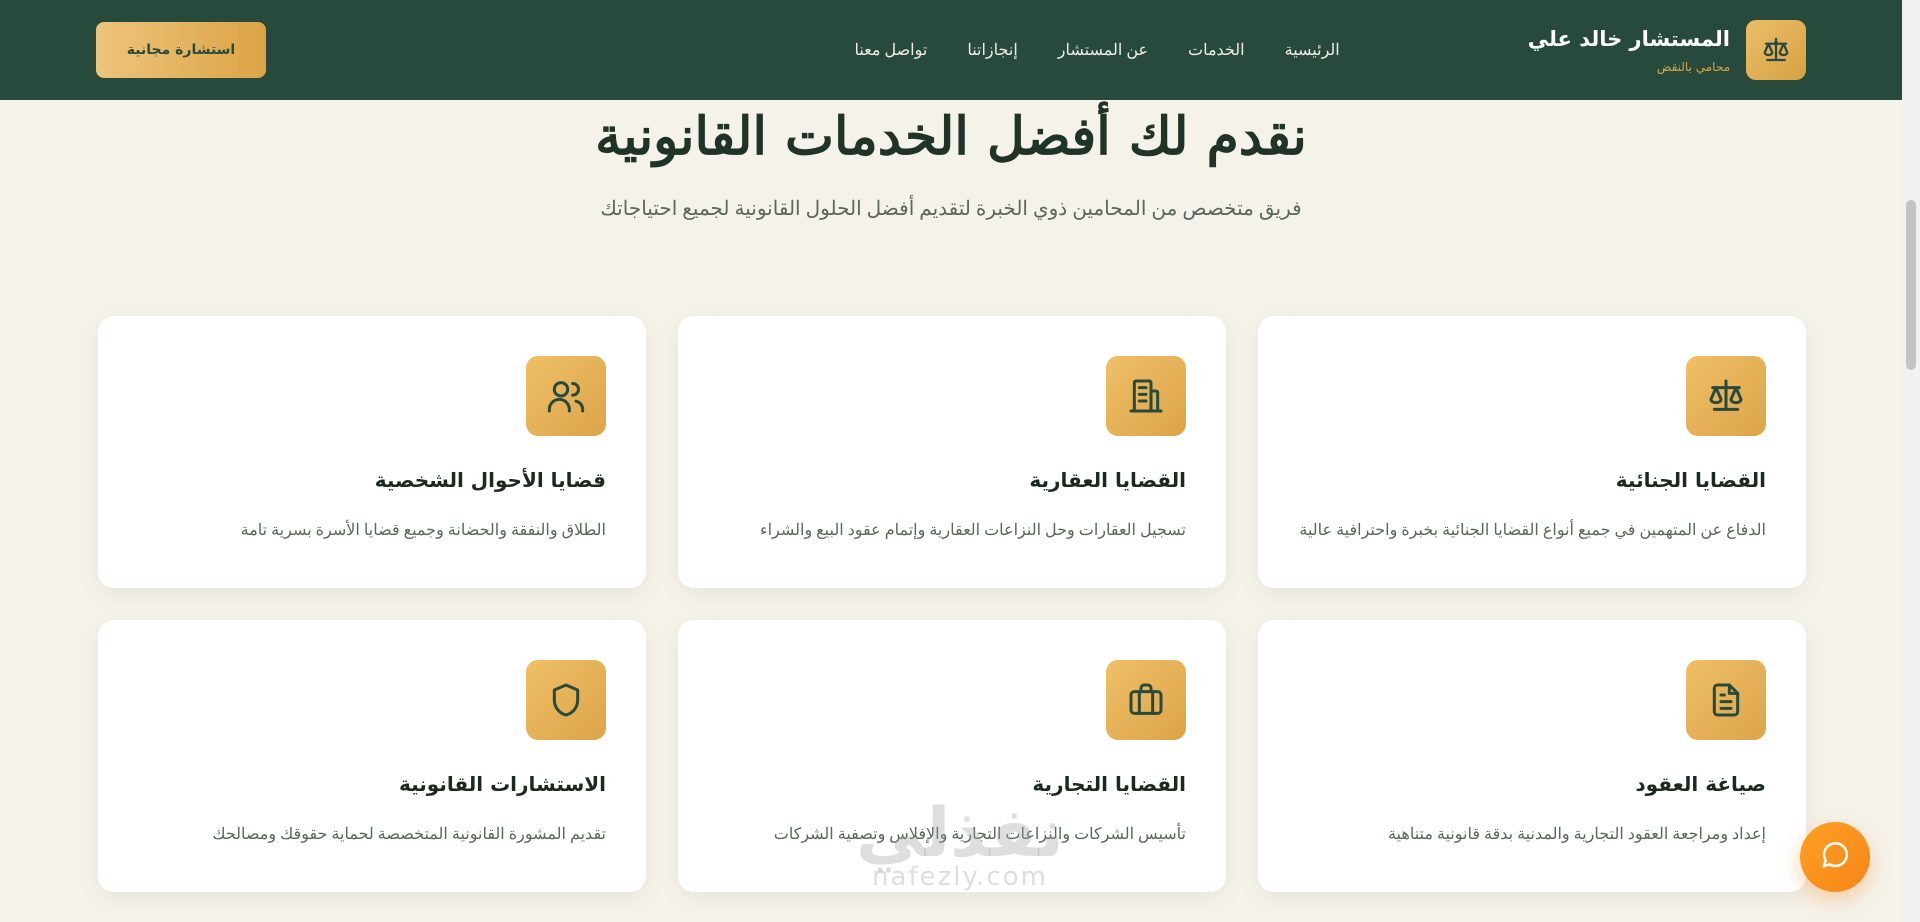  I want to click on document-icon, so click(1726, 700).